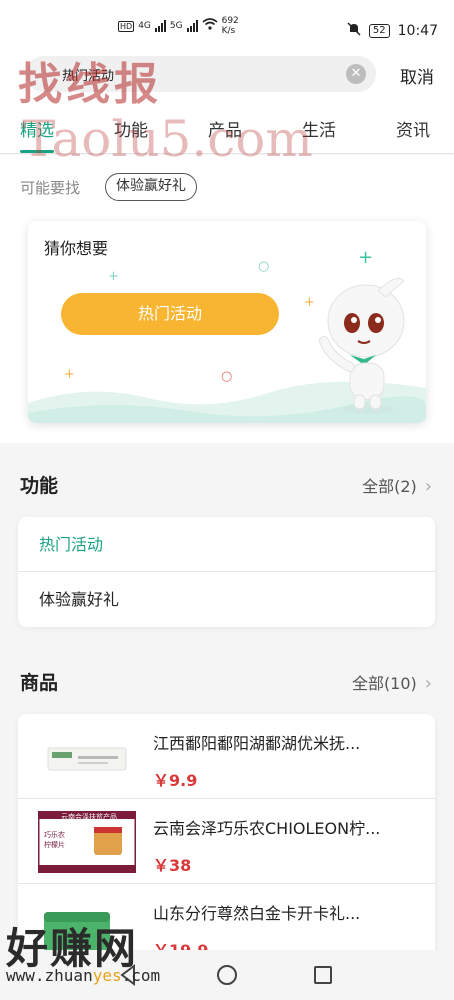  I want to click on products-all-label: 全部(10), so click(384, 683).